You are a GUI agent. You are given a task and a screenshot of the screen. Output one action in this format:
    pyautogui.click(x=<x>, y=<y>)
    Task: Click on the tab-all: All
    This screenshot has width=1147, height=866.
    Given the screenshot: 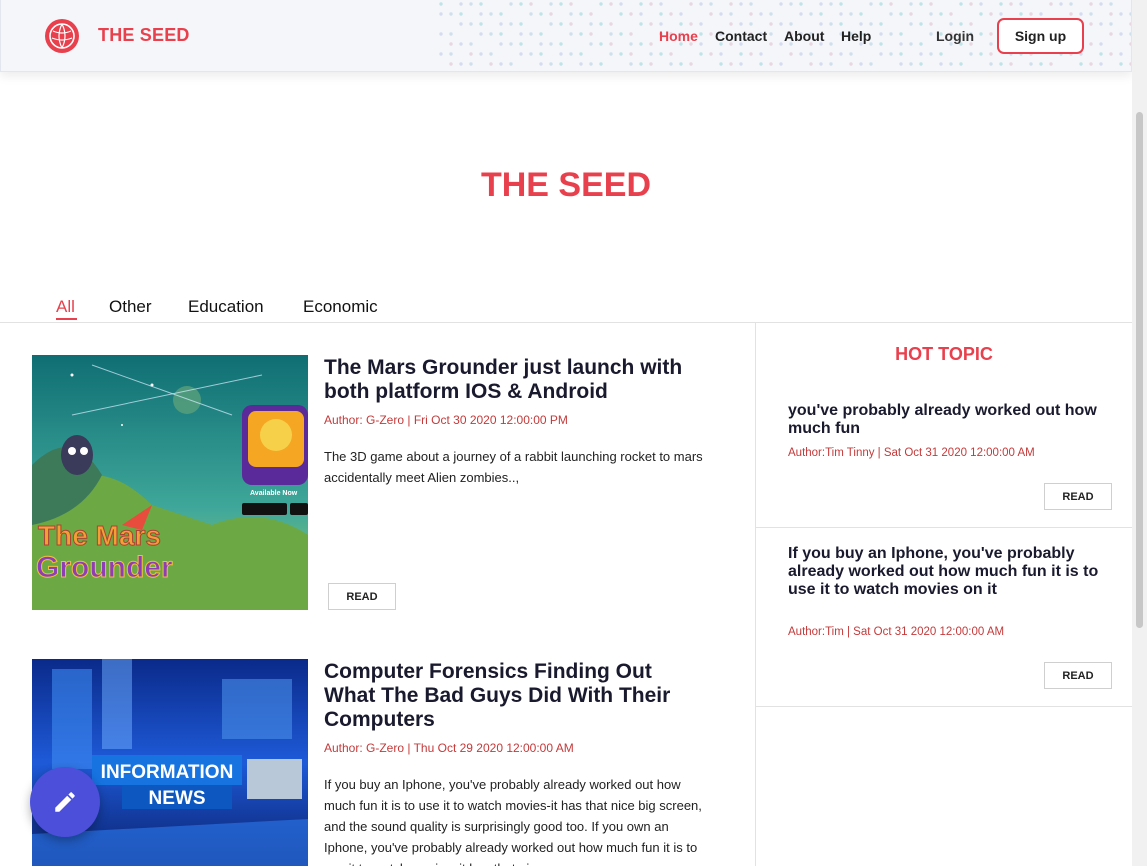 What is the action you would take?
    pyautogui.click(x=65, y=307)
    